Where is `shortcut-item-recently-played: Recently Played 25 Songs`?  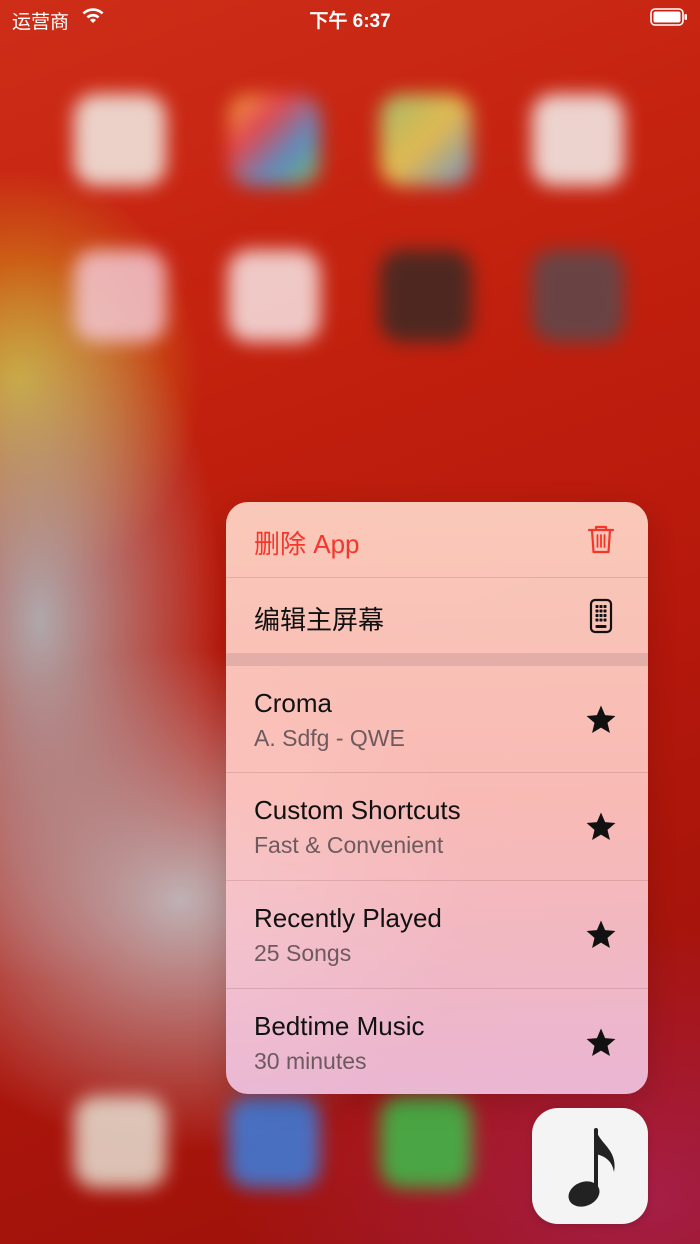 shortcut-item-recently-played: Recently Played 25 Songs is located at coordinates (437, 935).